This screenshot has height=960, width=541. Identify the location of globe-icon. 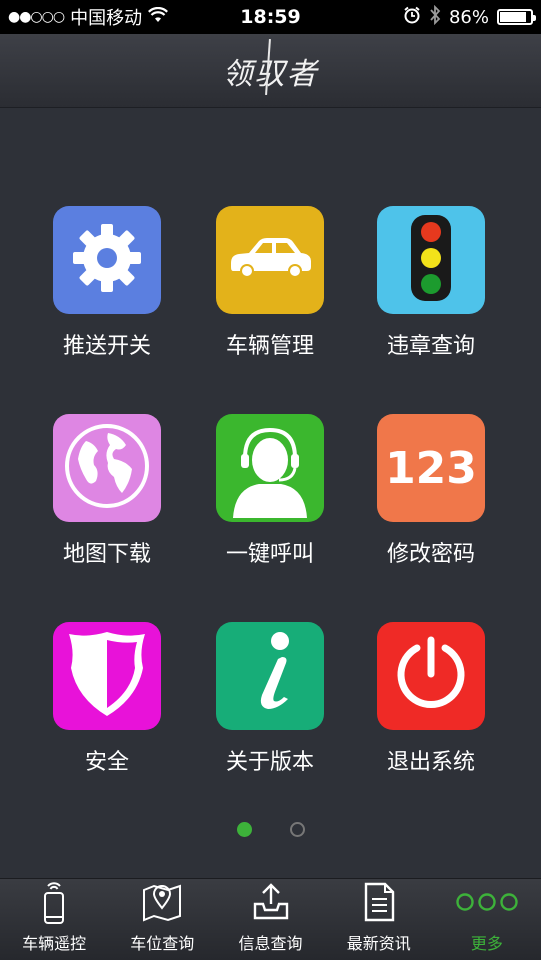
(107, 468).